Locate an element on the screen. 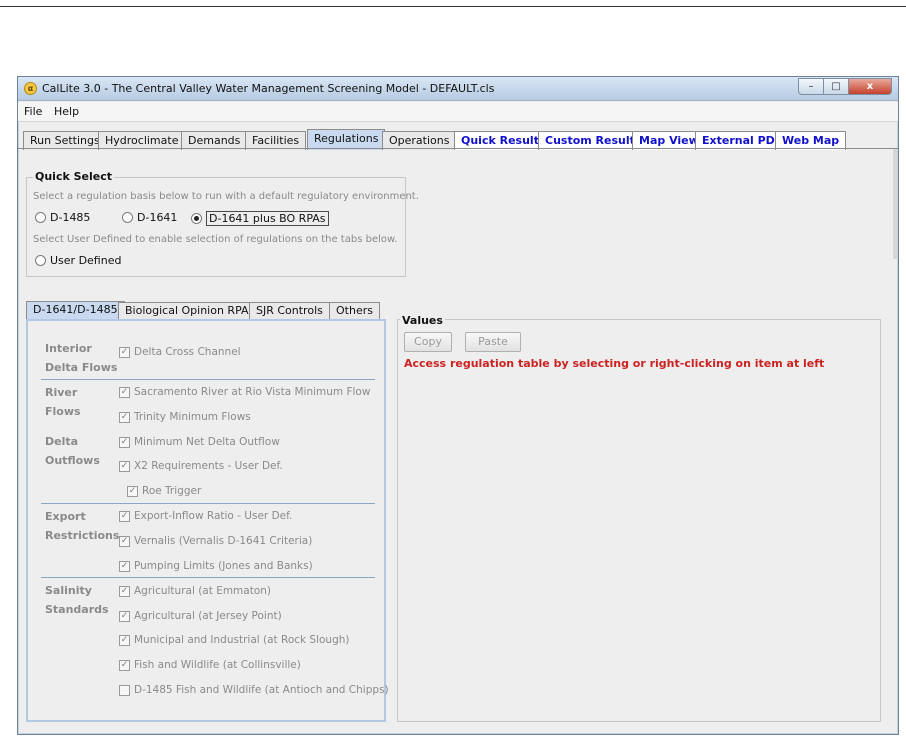 The image size is (906, 736). category-export-restrictions: Export Restrictions is located at coordinates (82, 526).